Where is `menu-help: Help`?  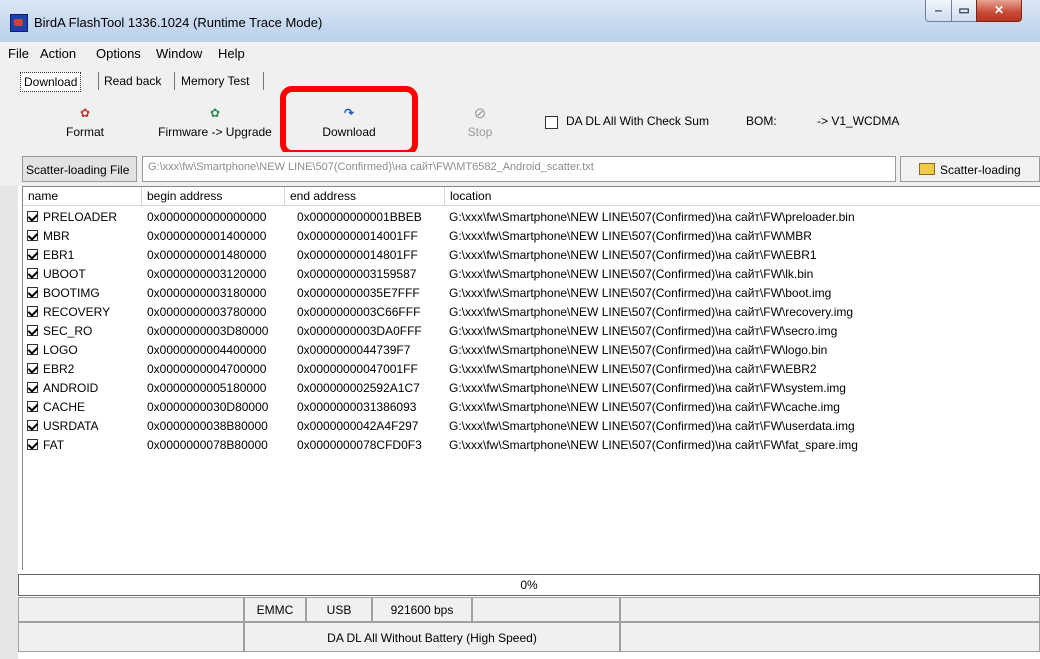 menu-help: Help is located at coordinates (231, 53).